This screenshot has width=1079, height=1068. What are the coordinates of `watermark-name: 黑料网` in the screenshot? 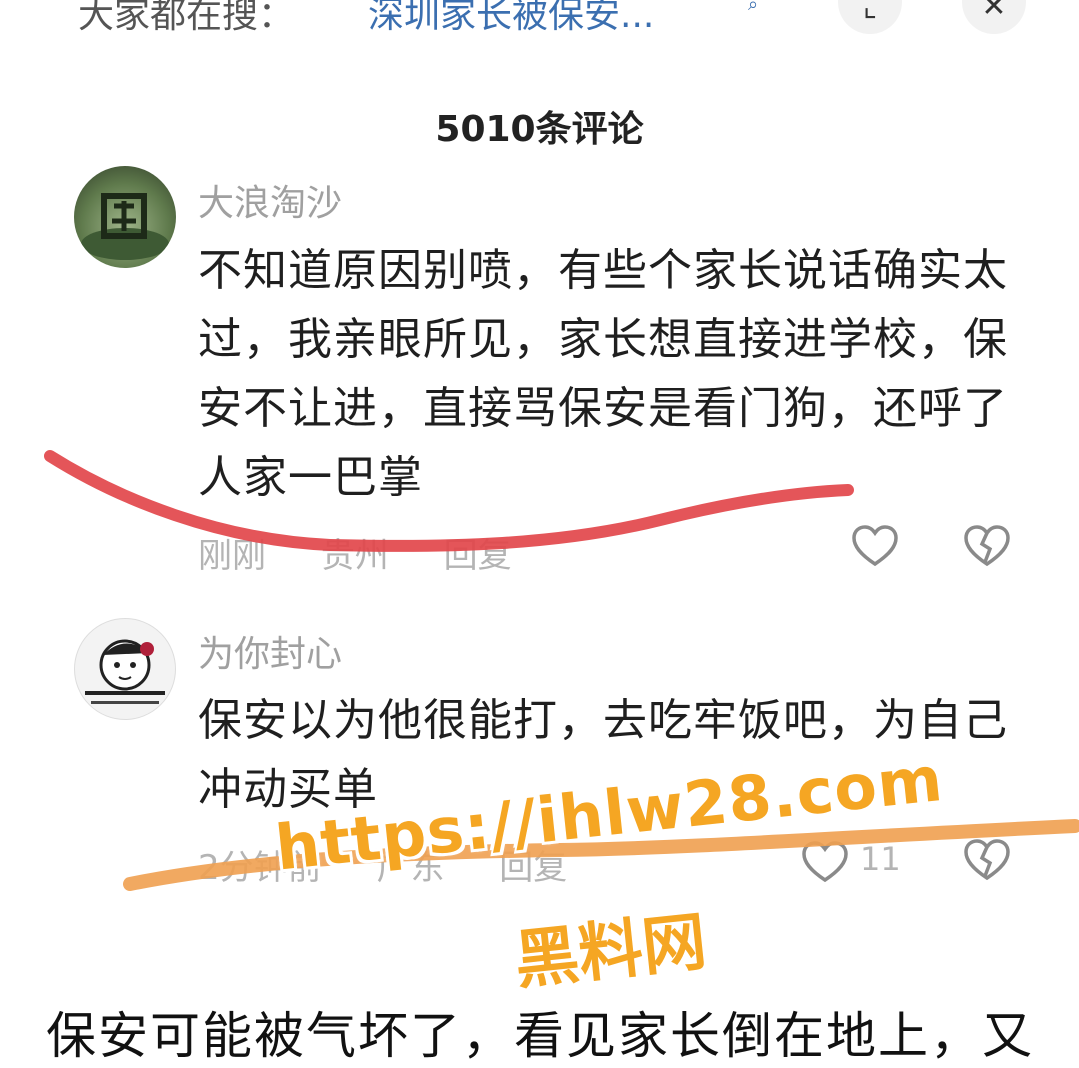 It's located at (610, 952).